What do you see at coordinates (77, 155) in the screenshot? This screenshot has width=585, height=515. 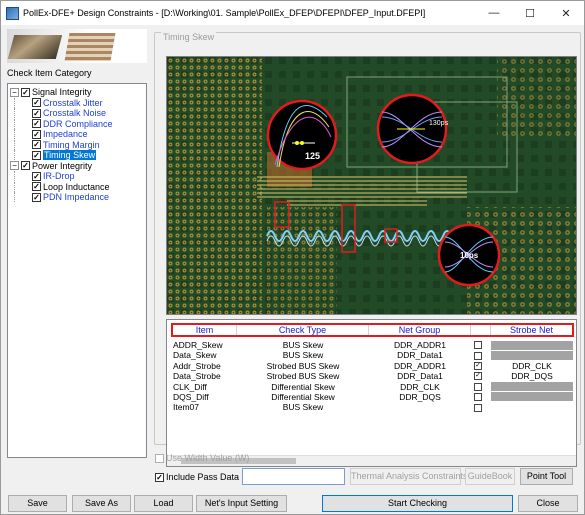 I see `tree-item-timing-skew: ✓ Timing Skew` at bounding box center [77, 155].